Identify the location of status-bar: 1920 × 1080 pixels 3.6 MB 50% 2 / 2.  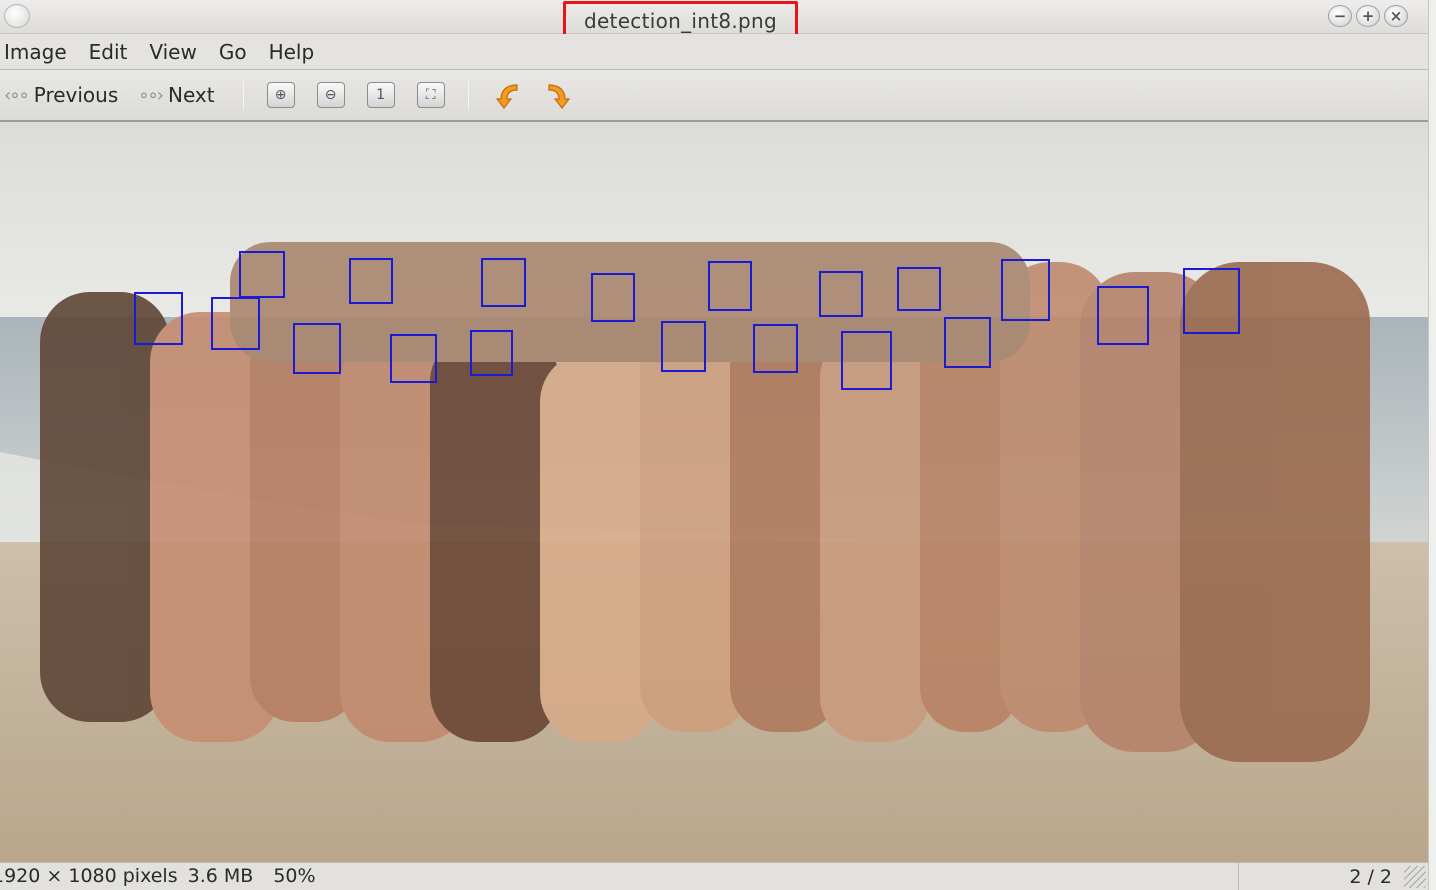
(714, 876).